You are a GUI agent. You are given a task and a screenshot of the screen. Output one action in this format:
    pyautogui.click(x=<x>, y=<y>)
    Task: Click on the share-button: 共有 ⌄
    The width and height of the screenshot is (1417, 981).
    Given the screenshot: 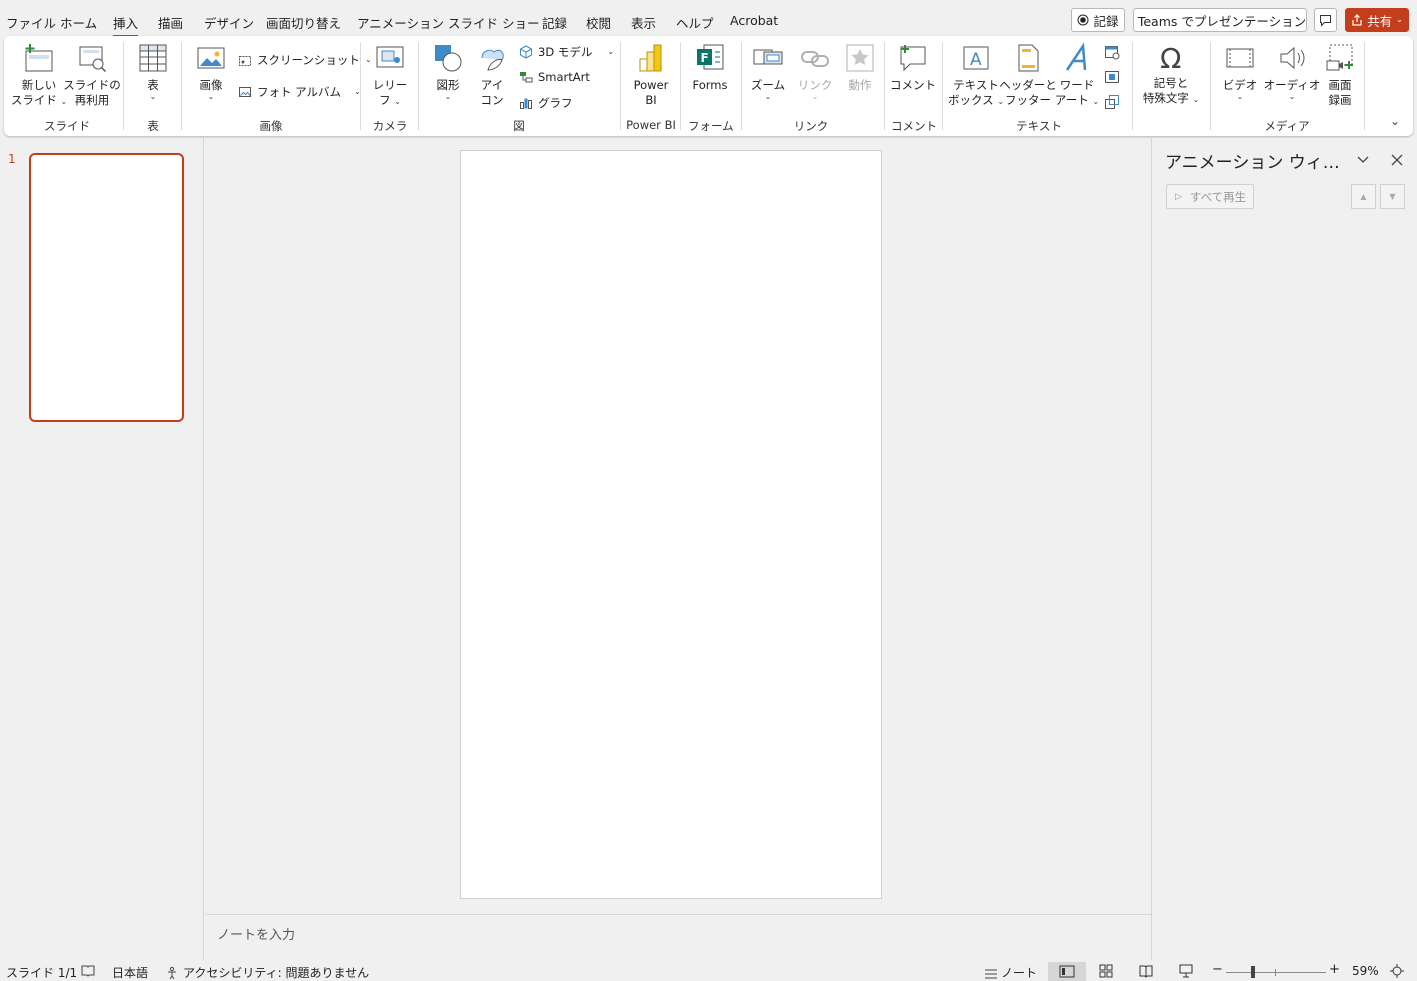 What is the action you would take?
    pyautogui.click(x=1377, y=20)
    